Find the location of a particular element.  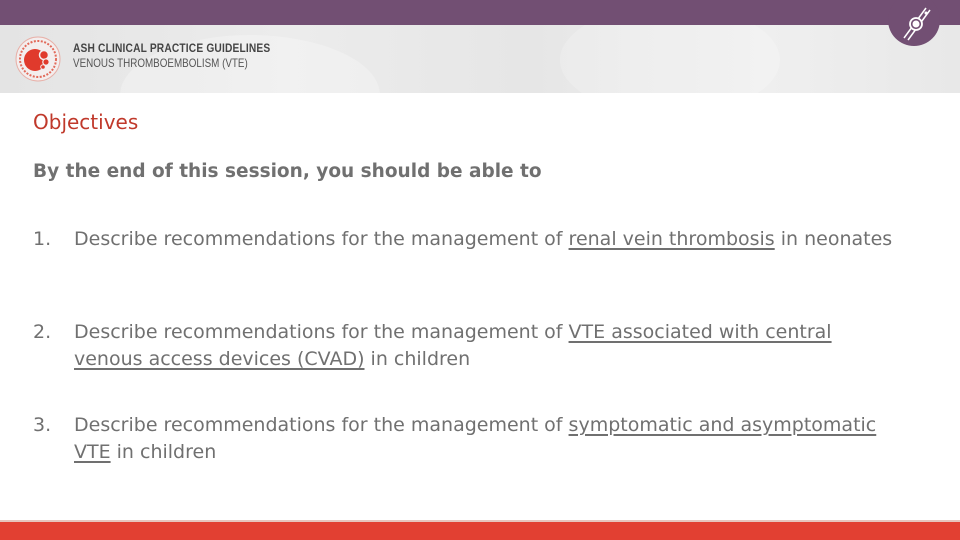

background-cell-shape is located at coordinates (670, 59).